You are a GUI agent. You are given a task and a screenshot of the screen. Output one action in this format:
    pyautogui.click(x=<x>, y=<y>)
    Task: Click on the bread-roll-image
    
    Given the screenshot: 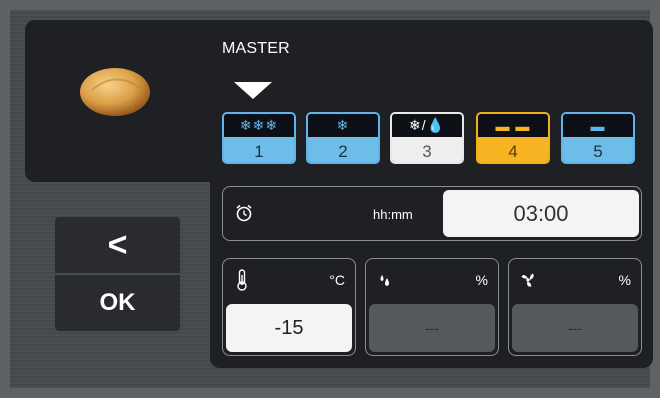 What is the action you would take?
    pyautogui.click(x=115, y=92)
    